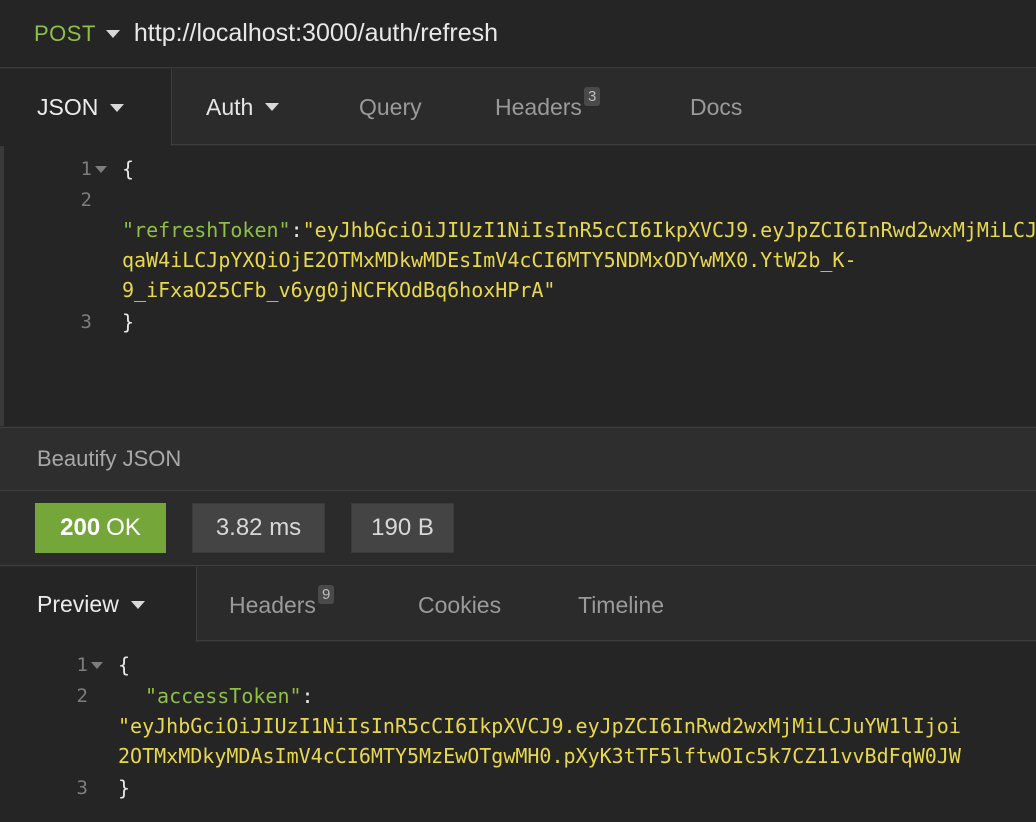 The width and height of the screenshot is (1036, 822). What do you see at coordinates (206, 230) in the screenshot?
I see `json-key: "refreshToken"` at bounding box center [206, 230].